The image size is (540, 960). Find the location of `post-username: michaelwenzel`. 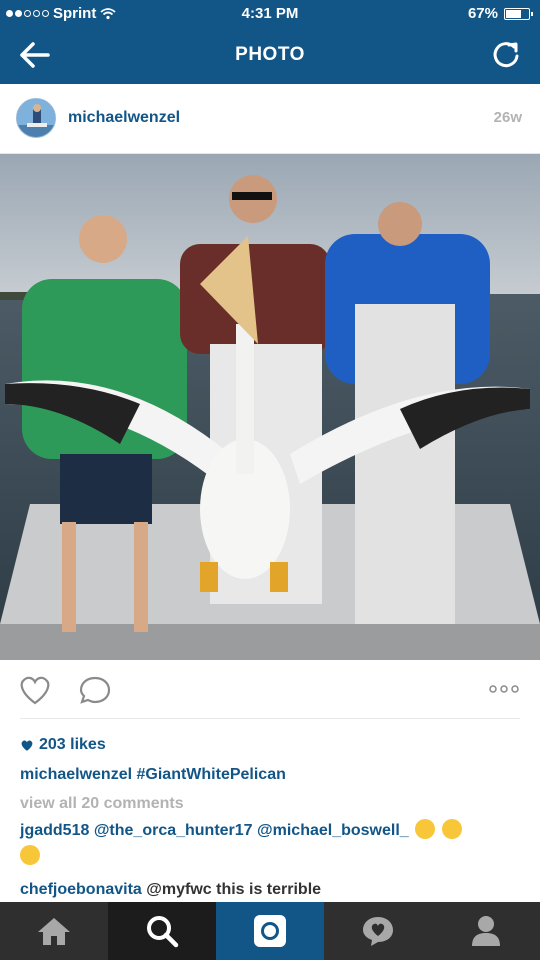

post-username: michaelwenzel is located at coordinates (124, 118).